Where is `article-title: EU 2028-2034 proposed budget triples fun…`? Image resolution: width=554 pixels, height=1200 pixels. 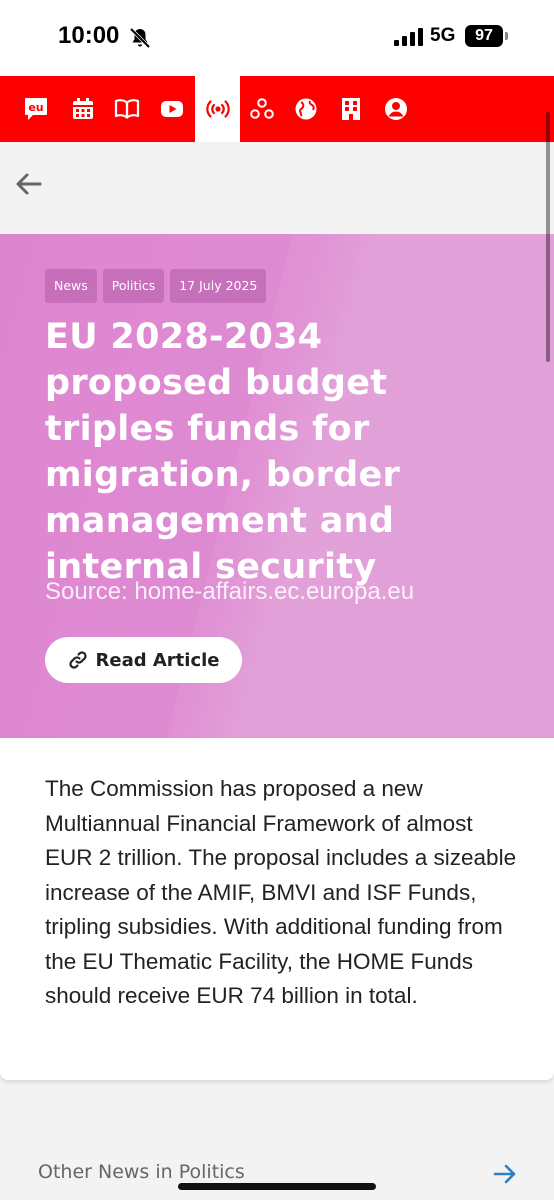 article-title: EU 2028-2034 proposed budget triples fun… is located at coordinates (223, 452).